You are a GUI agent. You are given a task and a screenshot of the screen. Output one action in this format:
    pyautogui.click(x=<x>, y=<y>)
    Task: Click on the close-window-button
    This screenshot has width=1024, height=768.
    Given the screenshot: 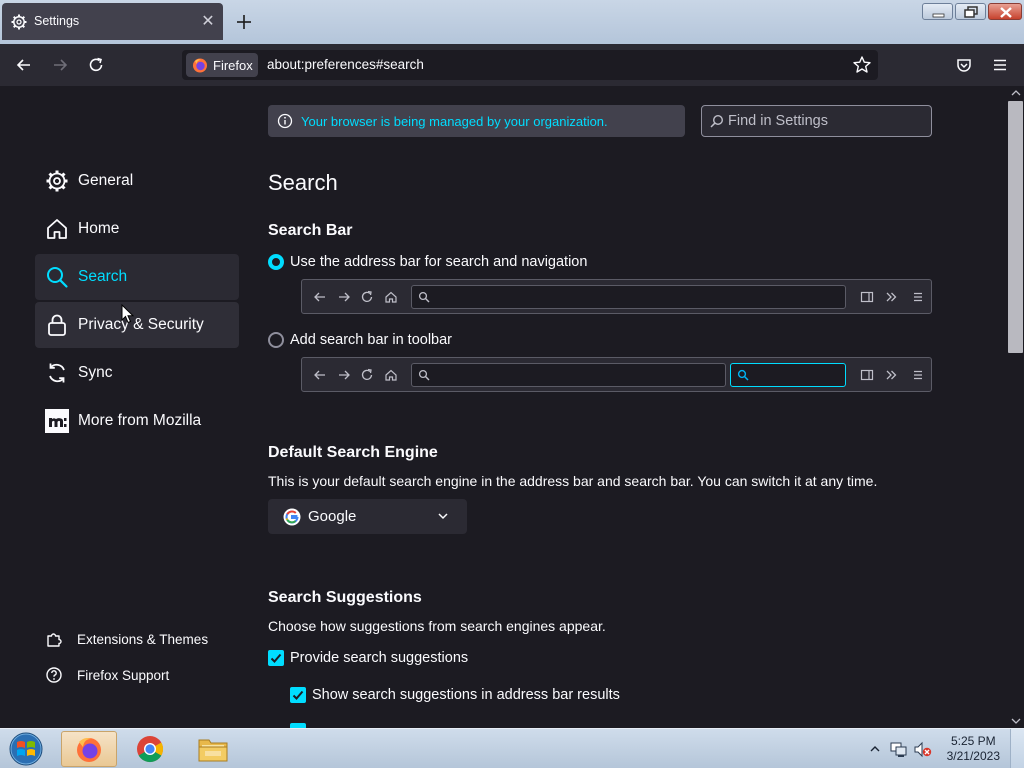 What is the action you would take?
    pyautogui.click(x=1005, y=11)
    